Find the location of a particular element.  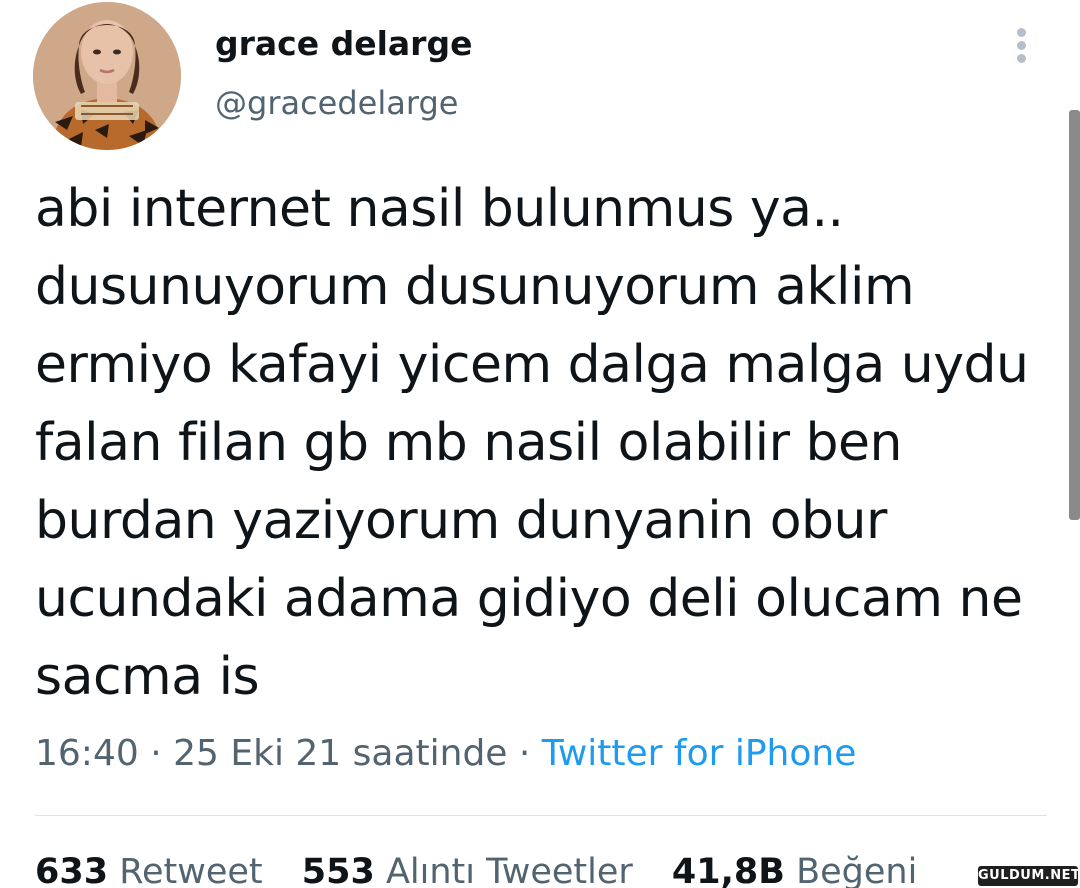

avatar is located at coordinates (107, 76).